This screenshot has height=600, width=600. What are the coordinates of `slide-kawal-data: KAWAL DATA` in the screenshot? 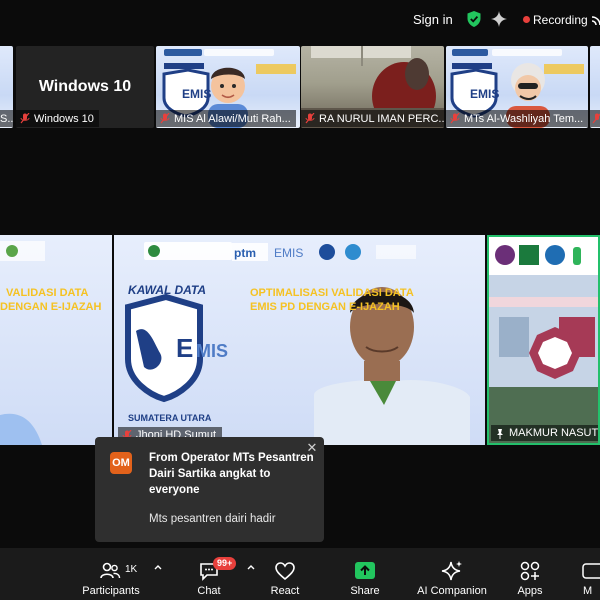 It's located at (167, 290).